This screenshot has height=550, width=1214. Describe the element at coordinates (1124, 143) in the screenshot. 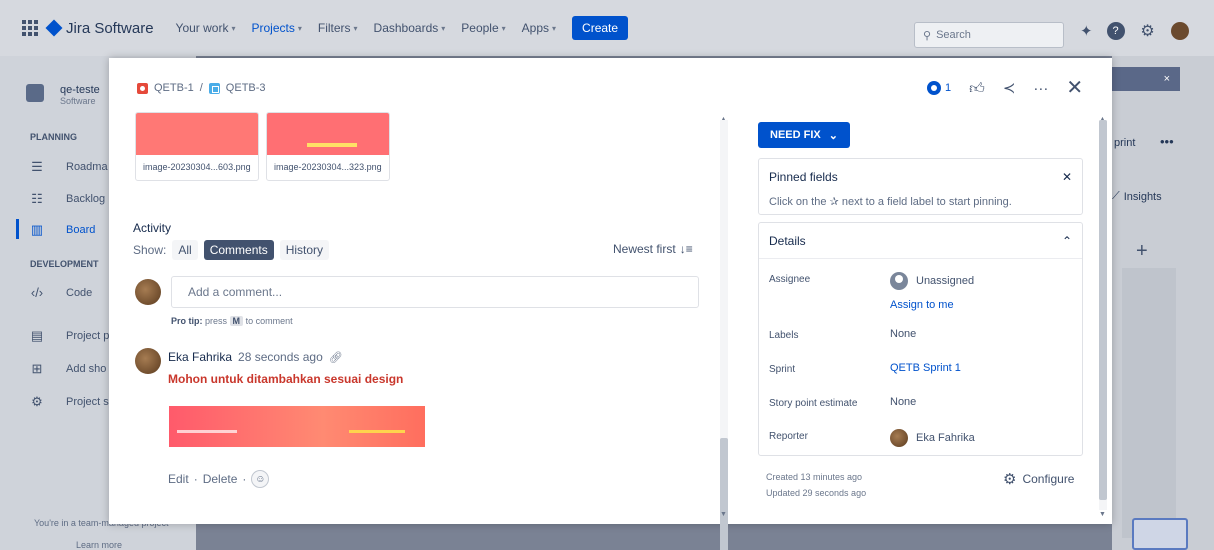

I see `complete-sprint-button: print` at that location.